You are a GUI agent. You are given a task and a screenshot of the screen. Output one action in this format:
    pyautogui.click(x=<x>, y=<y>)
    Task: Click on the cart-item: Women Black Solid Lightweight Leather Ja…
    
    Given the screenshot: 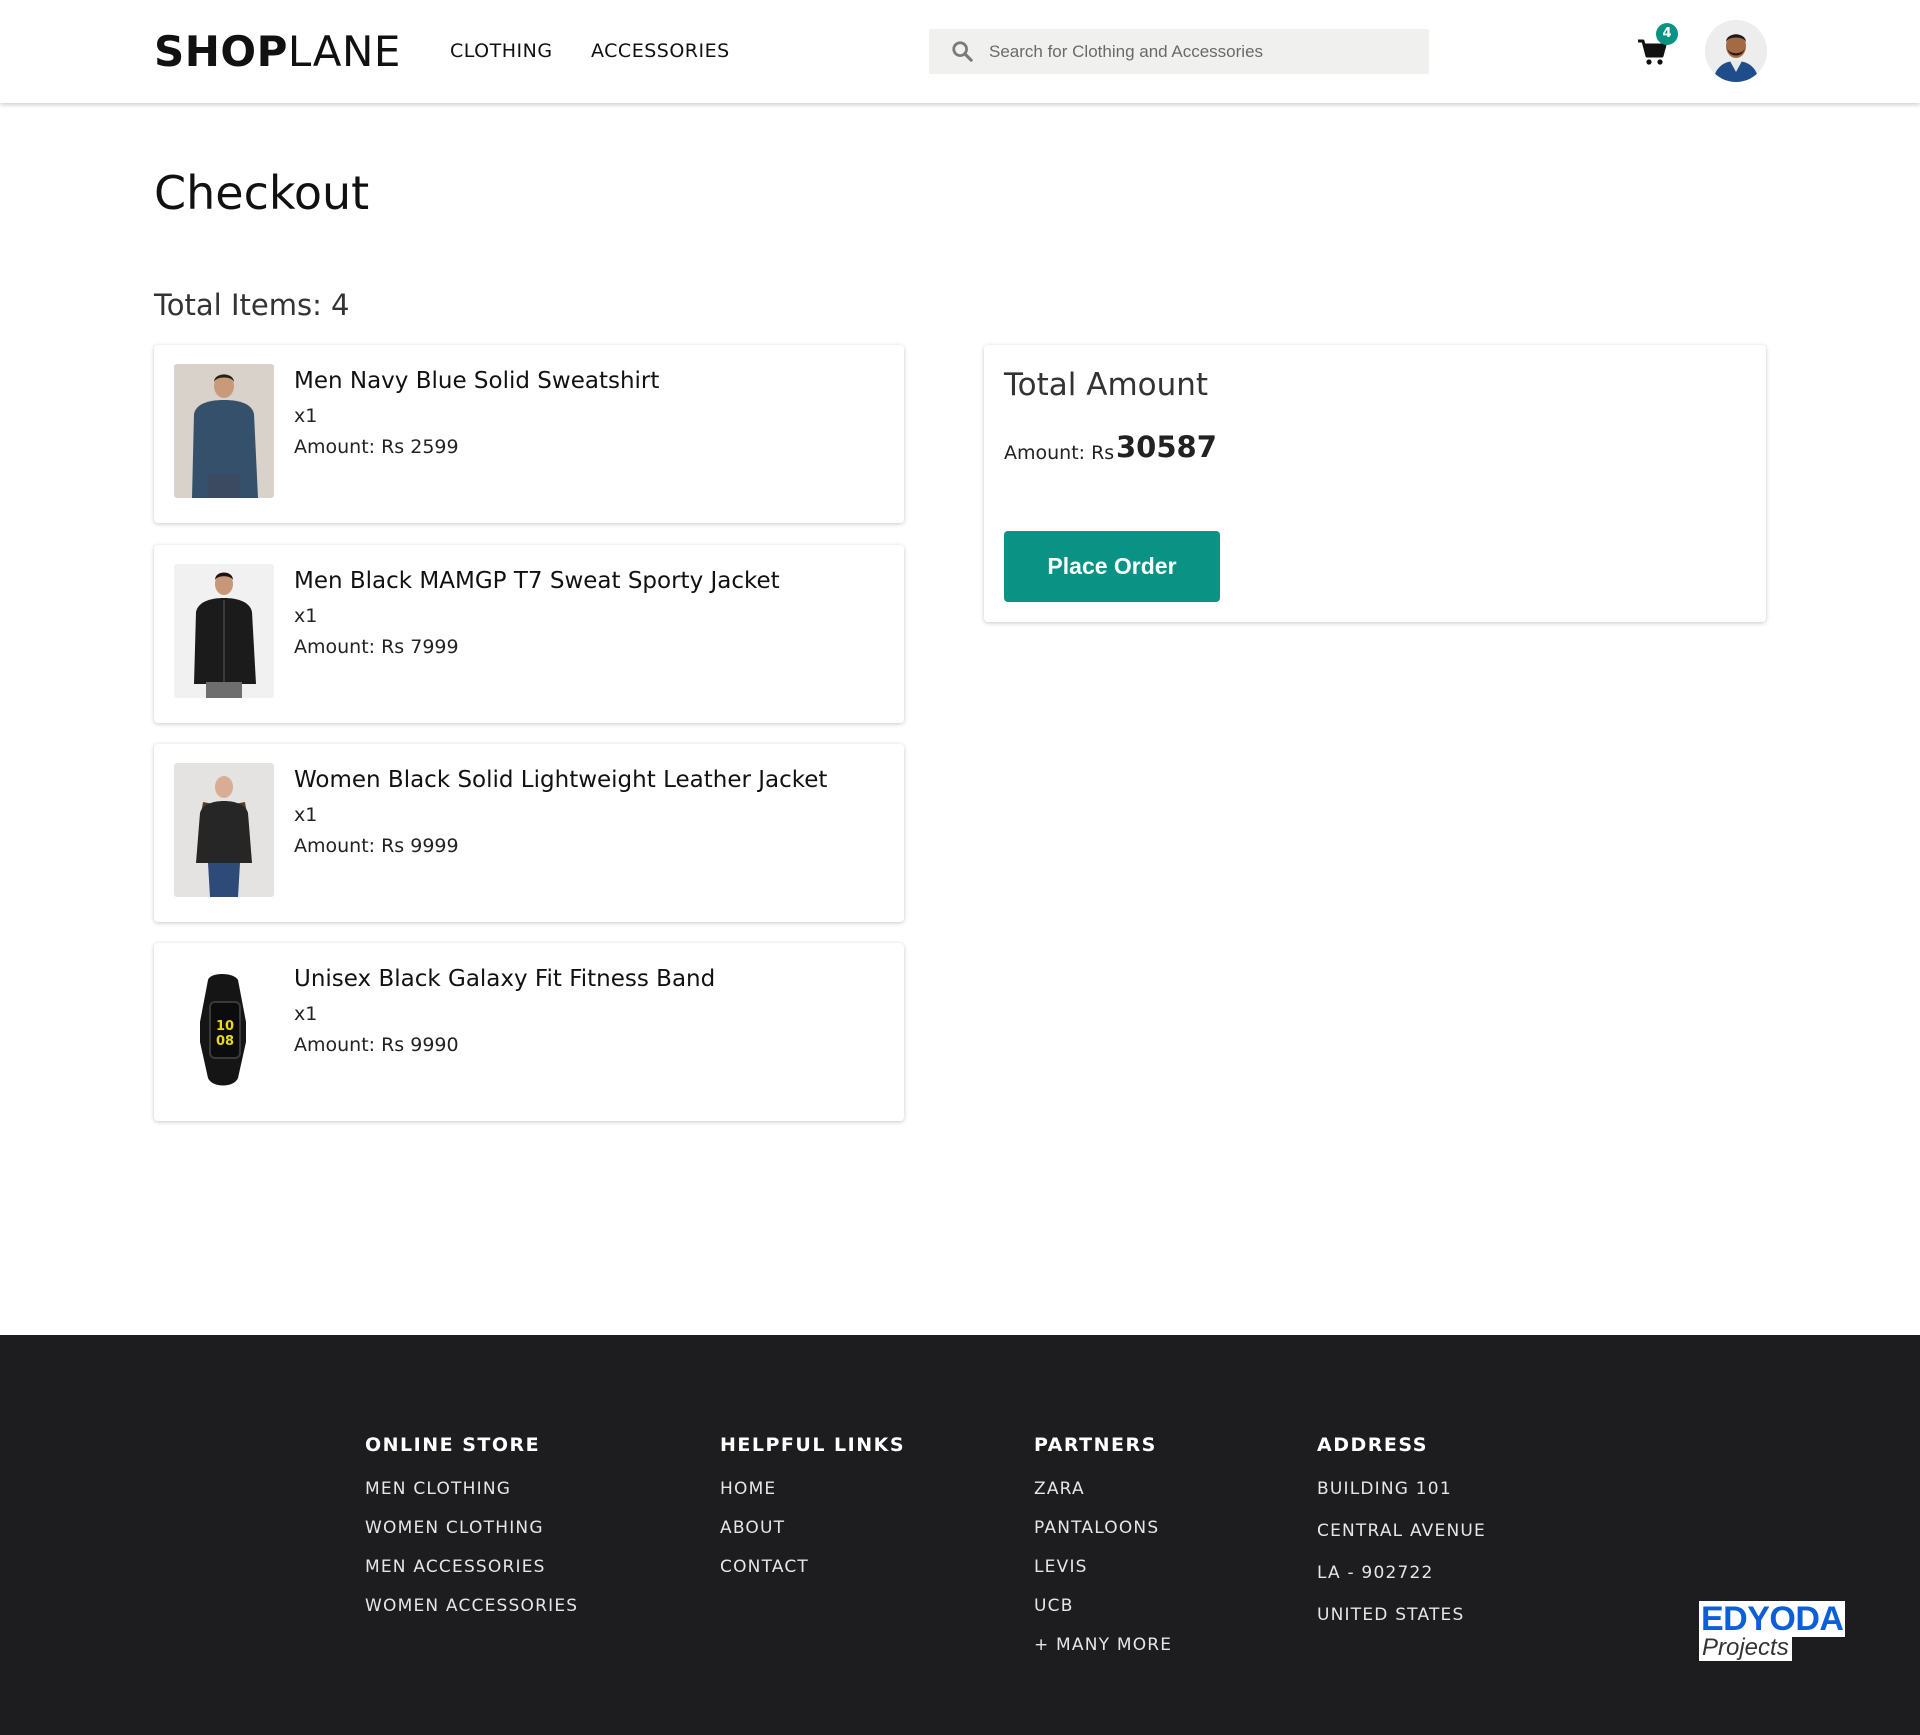 What is the action you would take?
    pyautogui.click(x=529, y=833)
    